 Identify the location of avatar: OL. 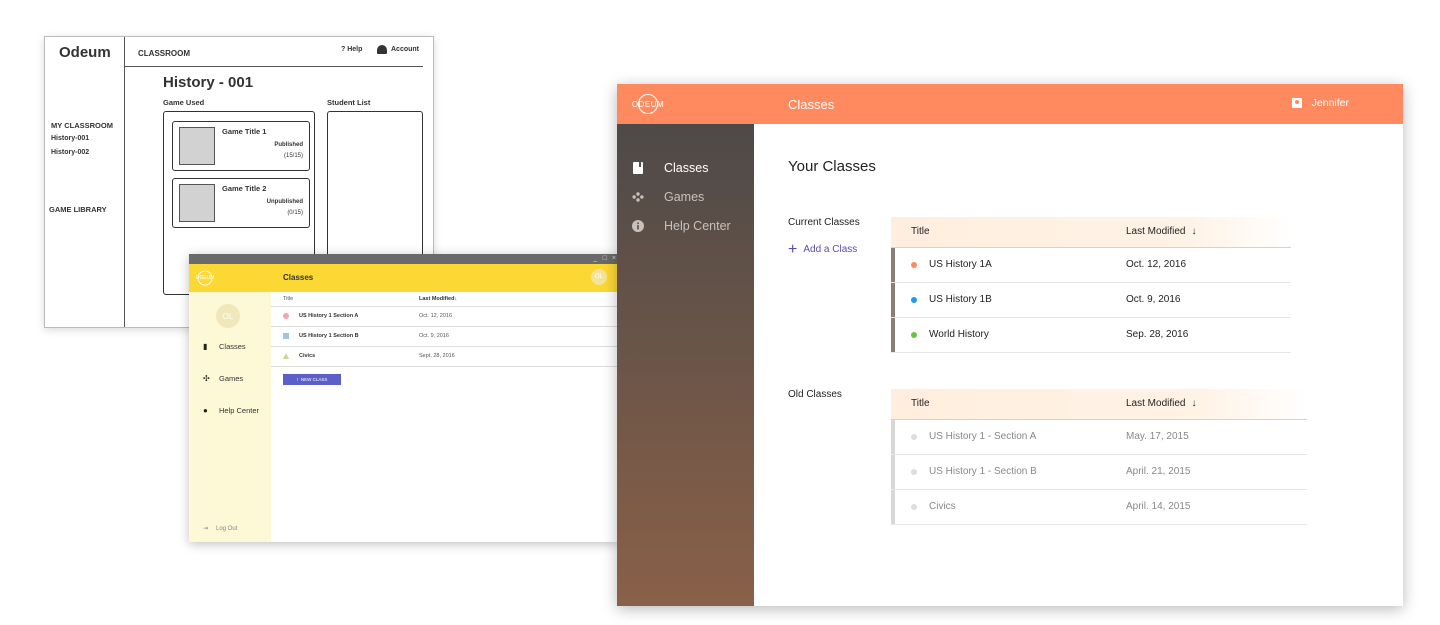
(599, 277).